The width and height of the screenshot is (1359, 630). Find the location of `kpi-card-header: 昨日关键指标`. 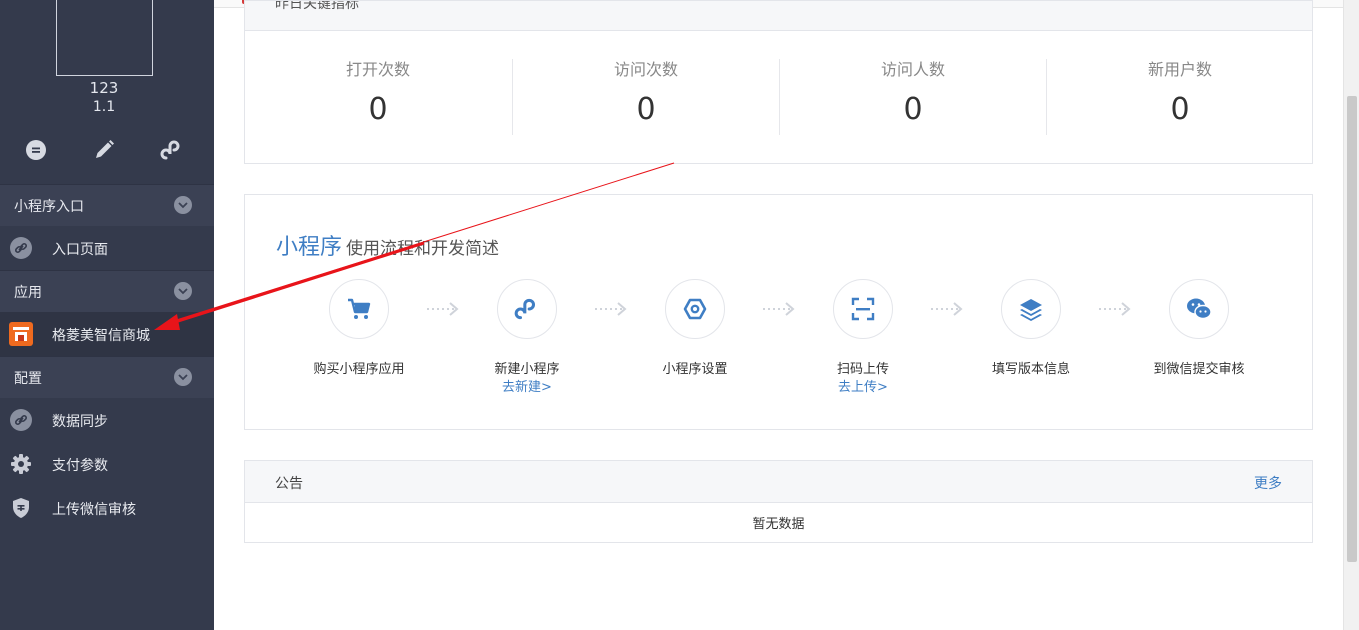

kpi-card-header: 昨日关键指标 is located at coordinates (778, 16).